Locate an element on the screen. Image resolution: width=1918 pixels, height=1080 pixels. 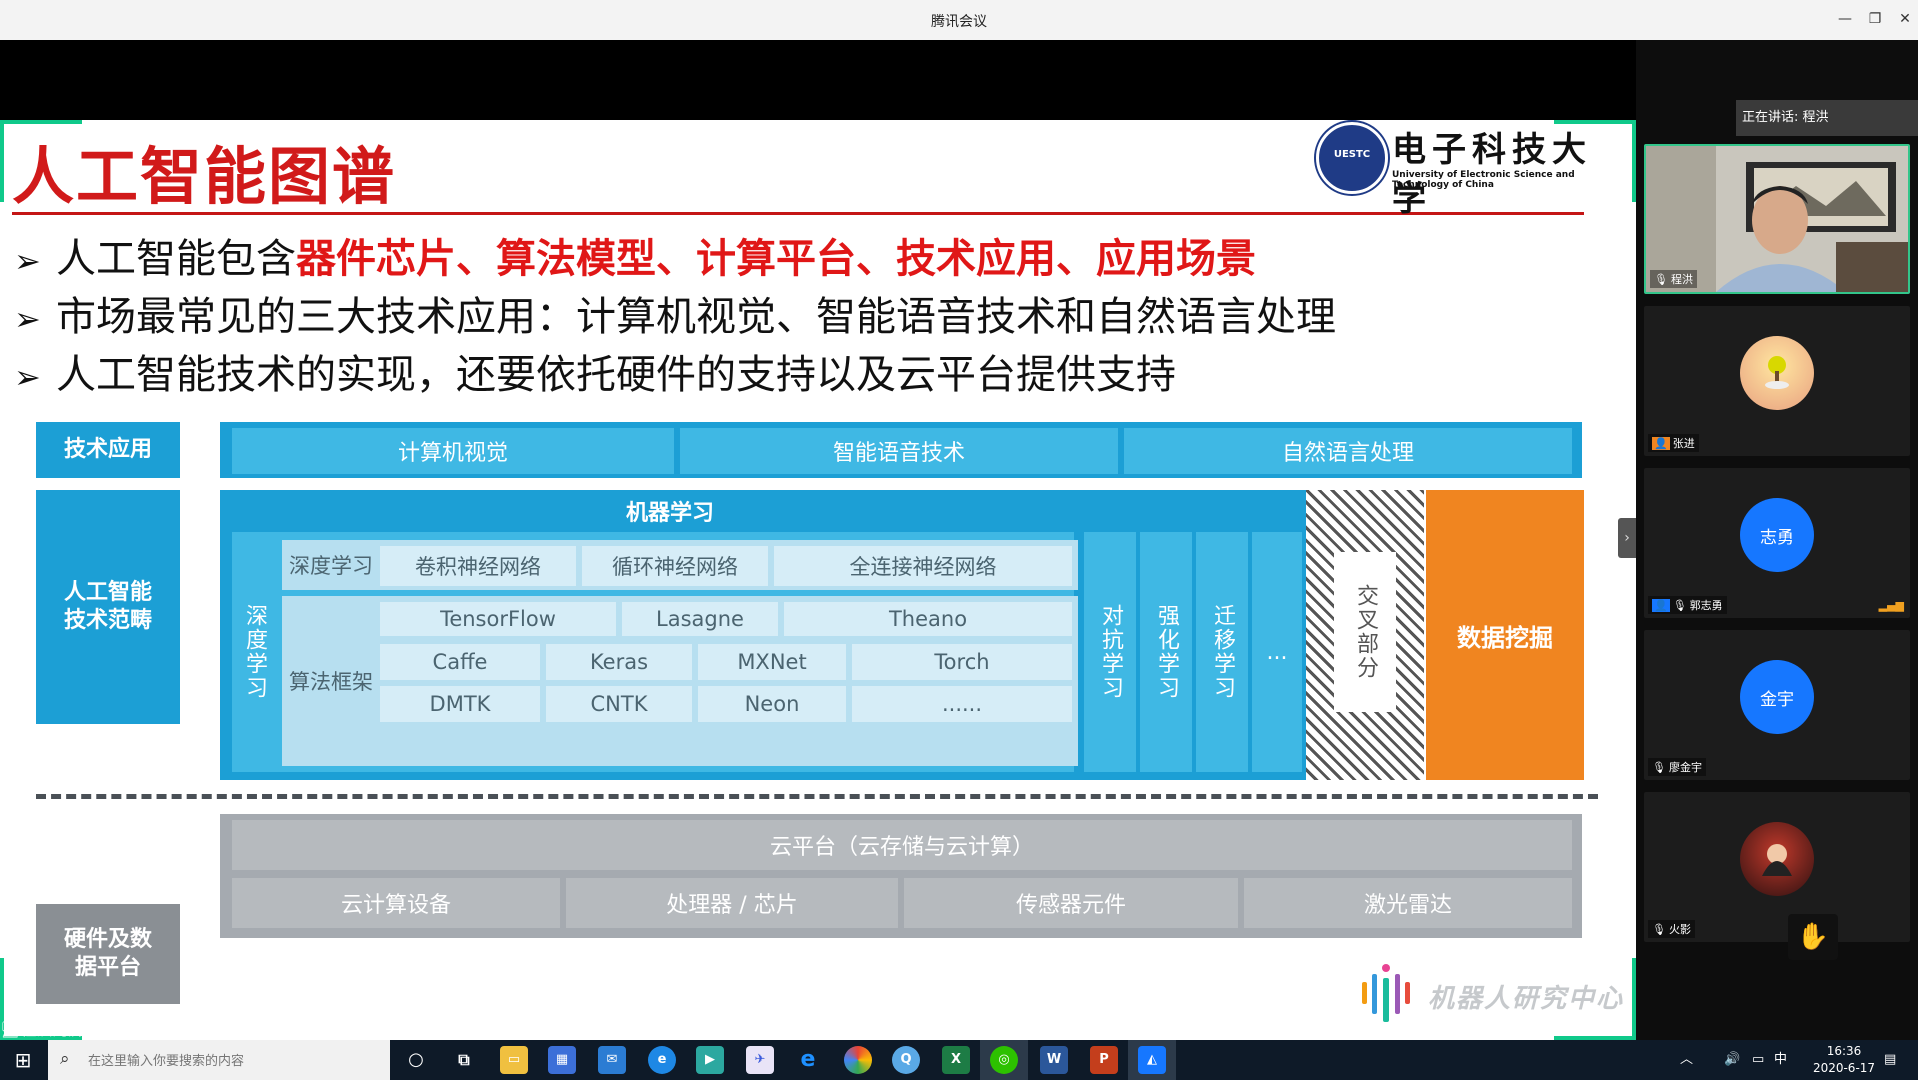
framework-item: DMTK is located at coordinates (460, 704).